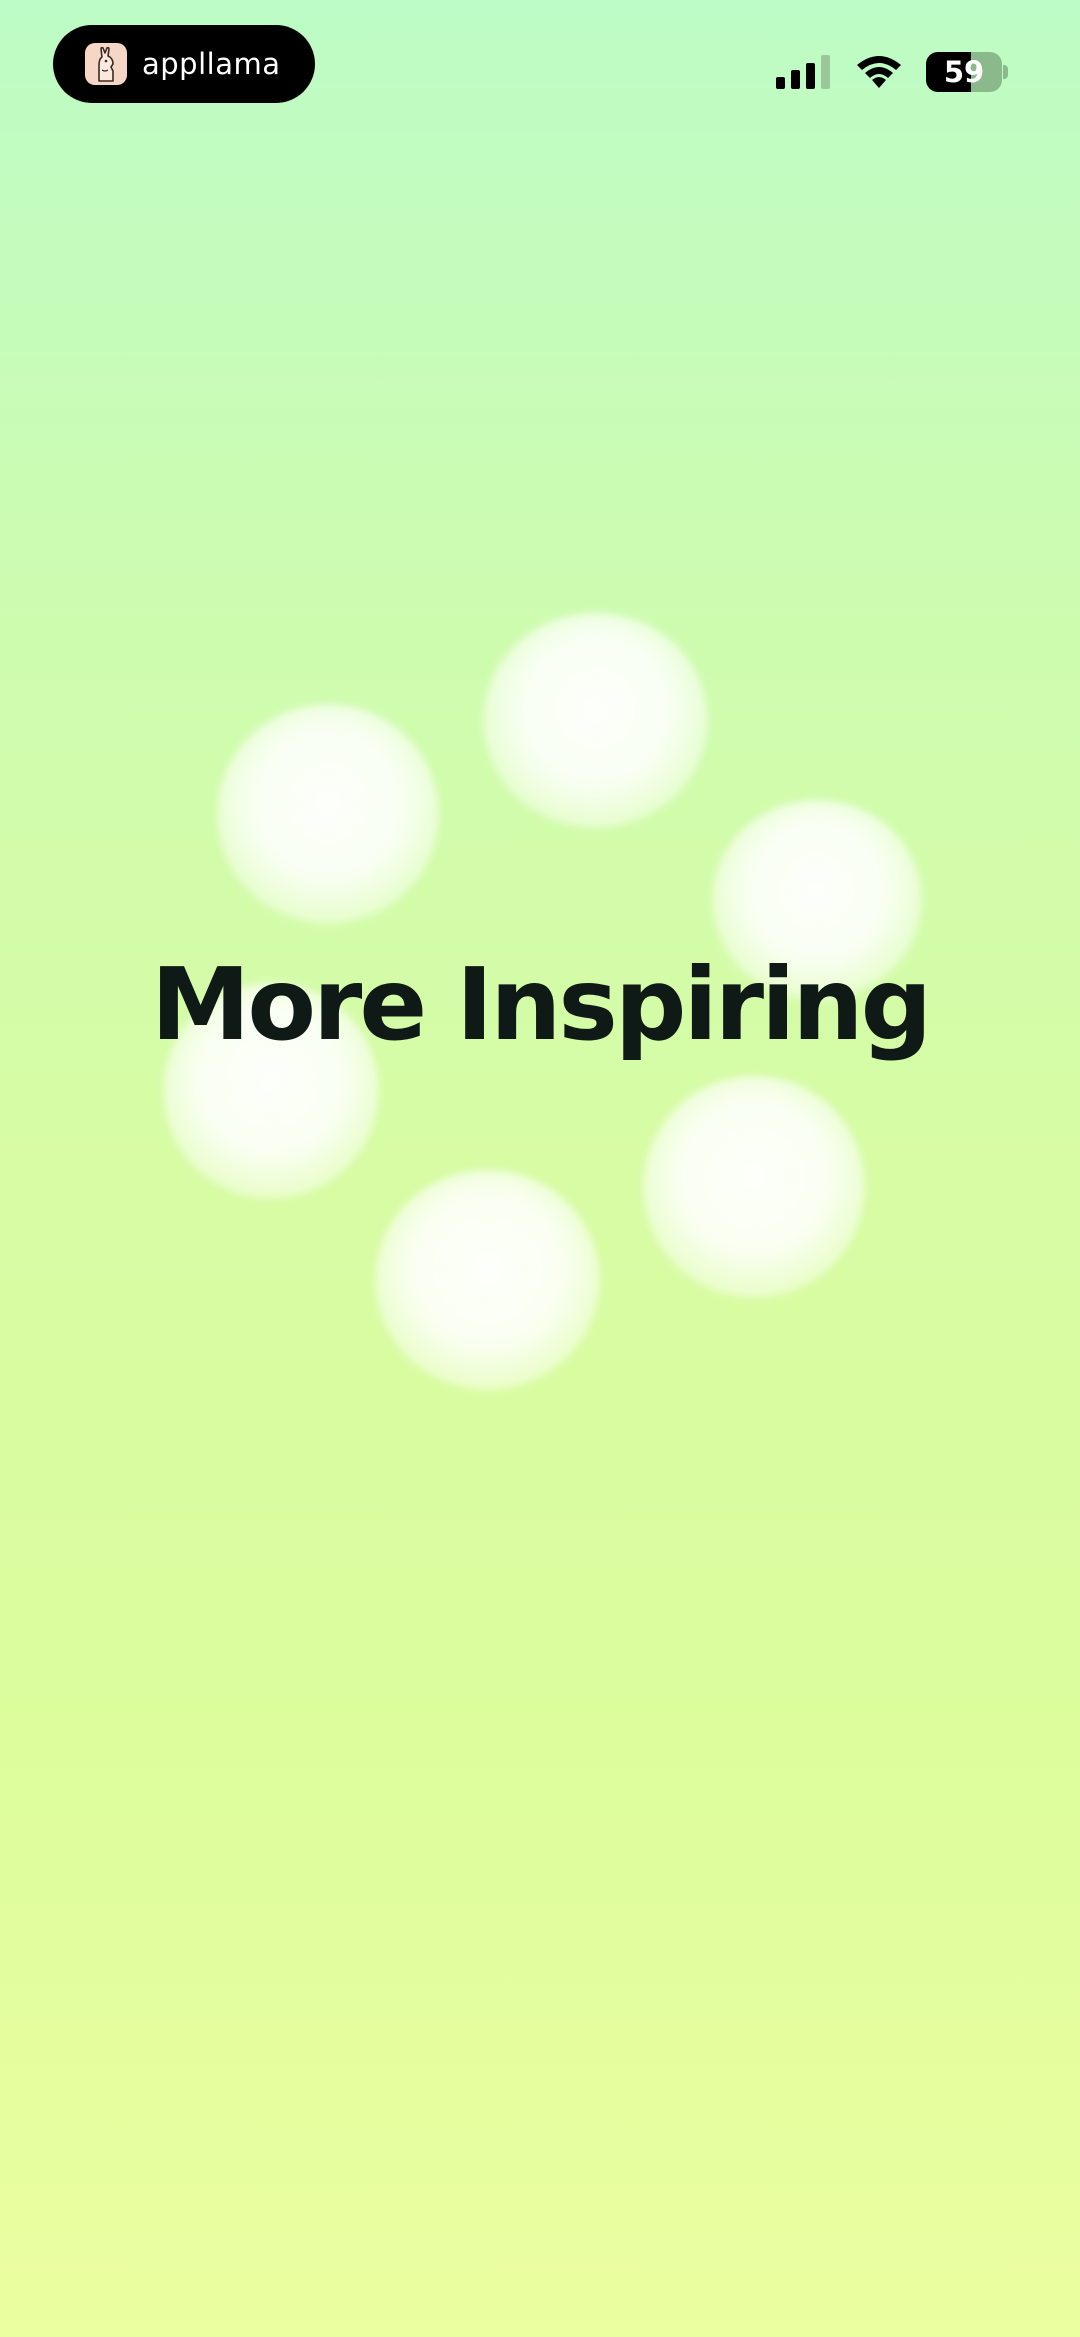  I want to click on cellular-signal-icon, so click(803, 72).